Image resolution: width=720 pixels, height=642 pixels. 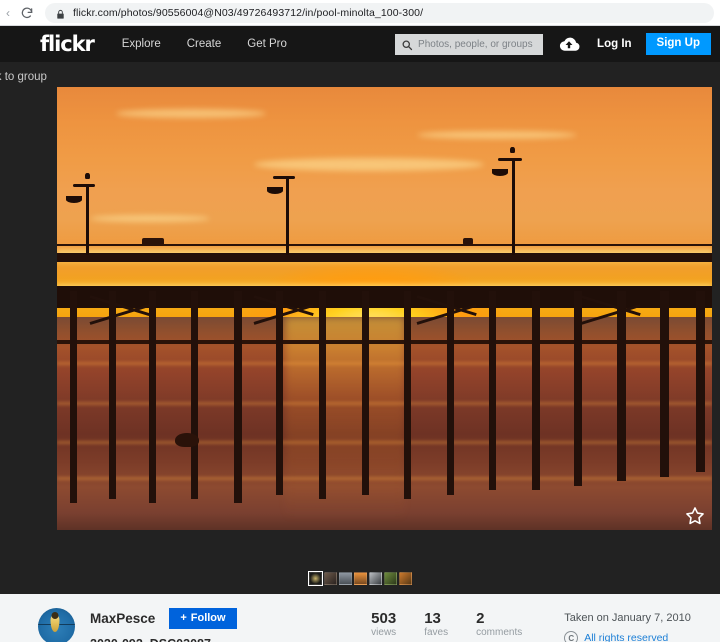 What do you see at coordinates (432, 618) in the screenshot?
I see `faves-count: 13` at bounding box center [432, 618].